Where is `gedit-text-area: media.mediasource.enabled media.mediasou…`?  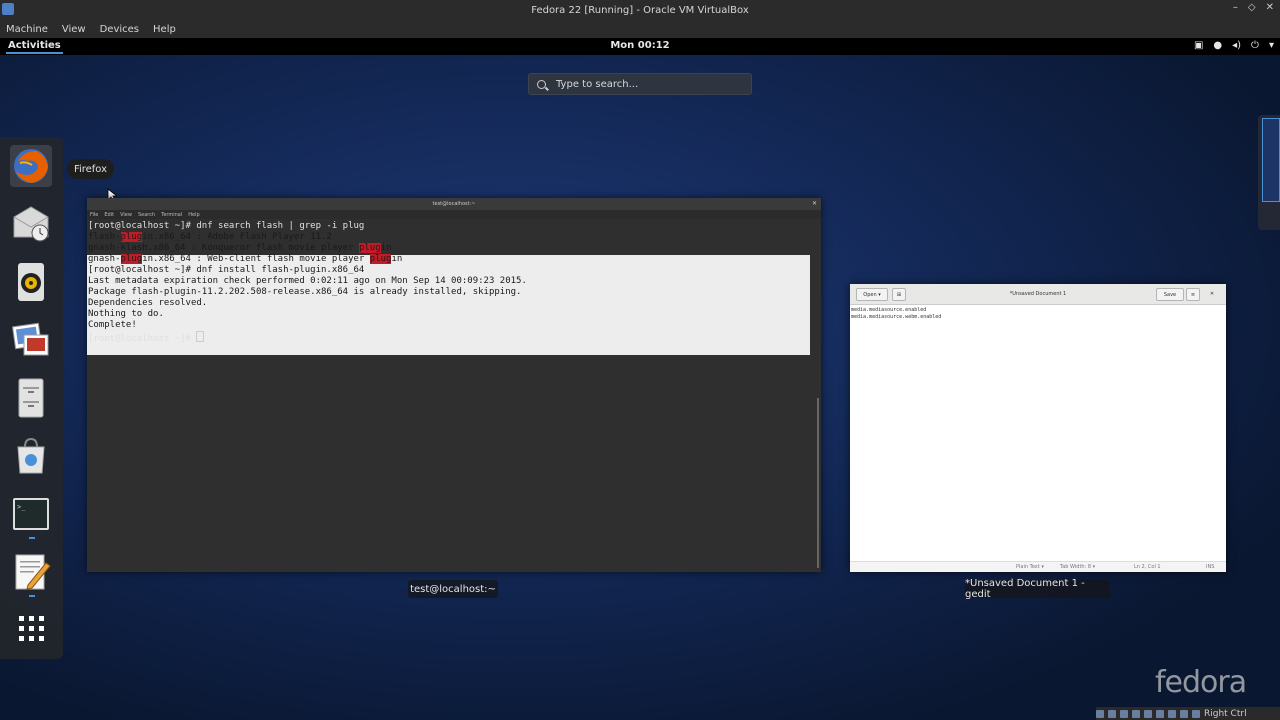
gedit-text-area: media.mediasource.enabled media.mediasou… is located at coordinates (1038, 314).